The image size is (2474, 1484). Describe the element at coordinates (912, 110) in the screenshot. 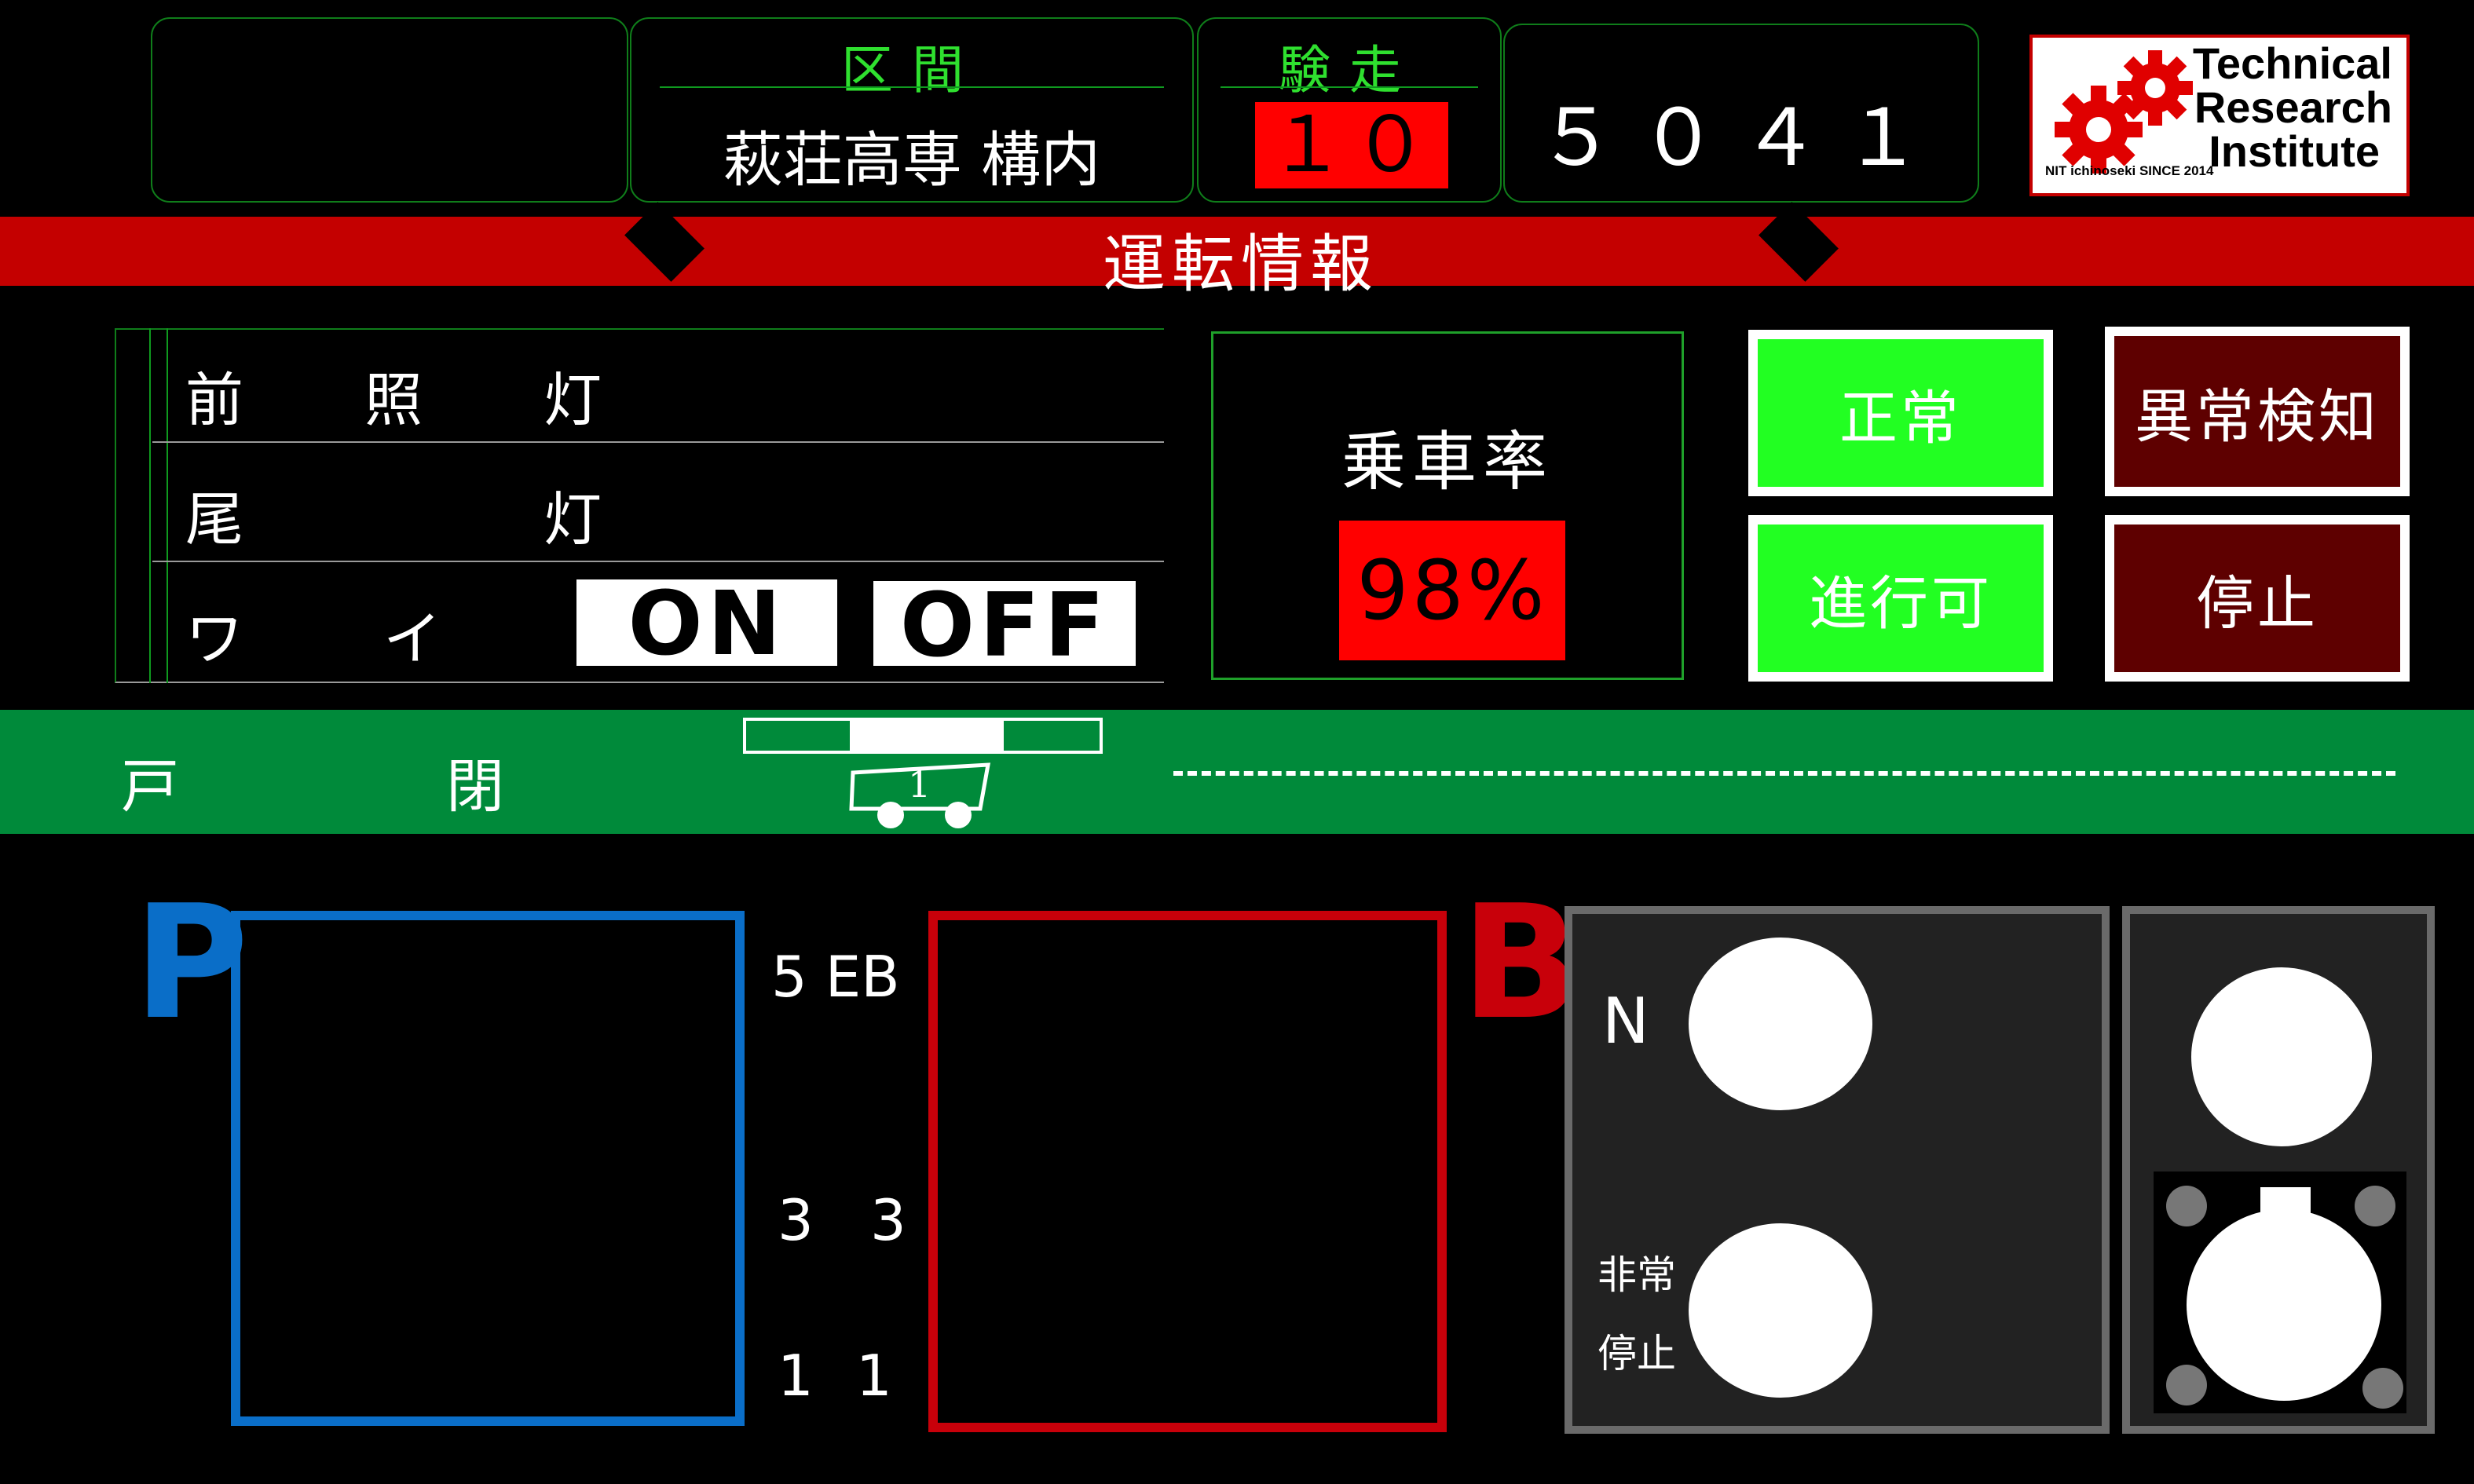

I see `section-panel: 区間 萩荘高専 構内` at that location.